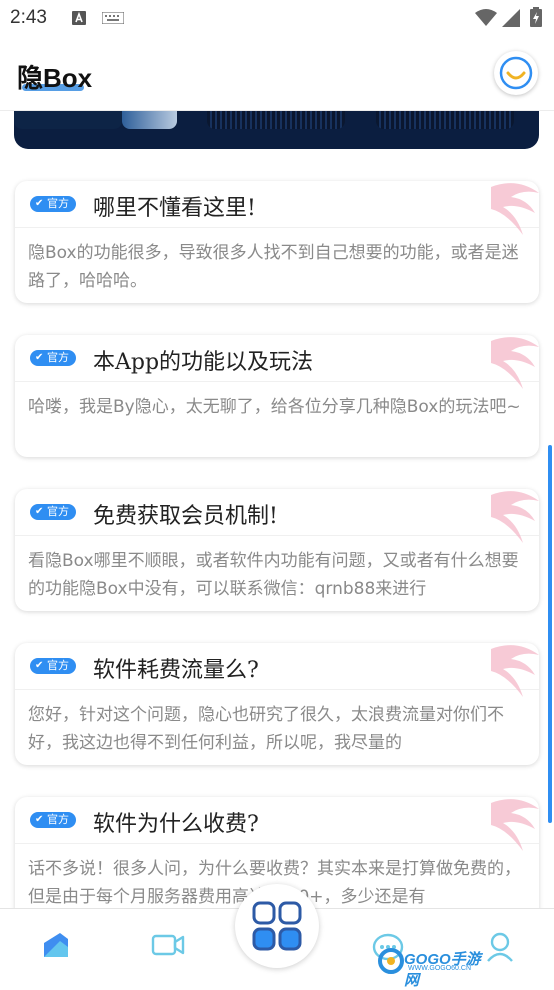  What do you see at coordinates (174, 208) in the screenshot?
I see `card-title: 哪里不懂看这里!` at bounding box center [174, 208].